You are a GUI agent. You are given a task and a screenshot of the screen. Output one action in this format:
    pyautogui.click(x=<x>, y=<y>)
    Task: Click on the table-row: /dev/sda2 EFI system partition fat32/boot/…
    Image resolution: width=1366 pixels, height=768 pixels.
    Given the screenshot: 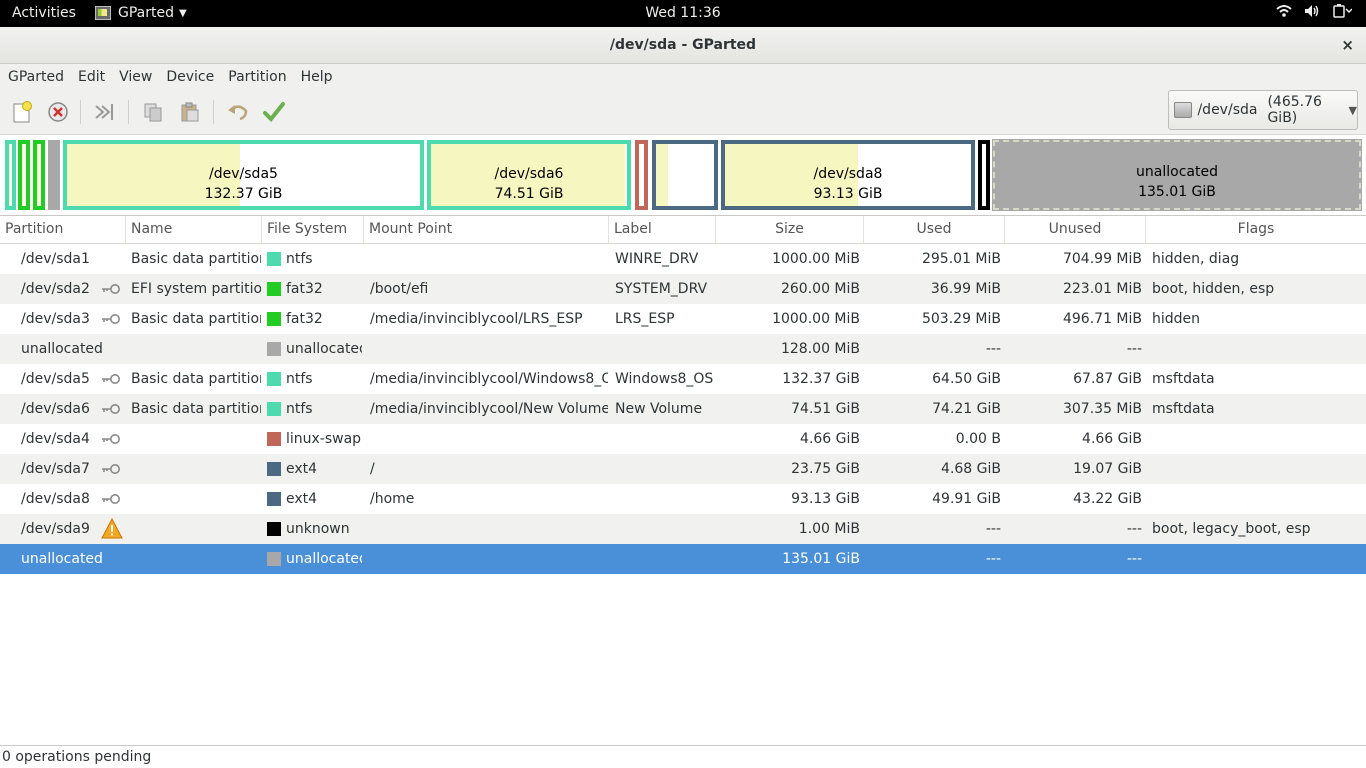 What is the action you would take?
    pyautogui.click(x=683, y=289)
    